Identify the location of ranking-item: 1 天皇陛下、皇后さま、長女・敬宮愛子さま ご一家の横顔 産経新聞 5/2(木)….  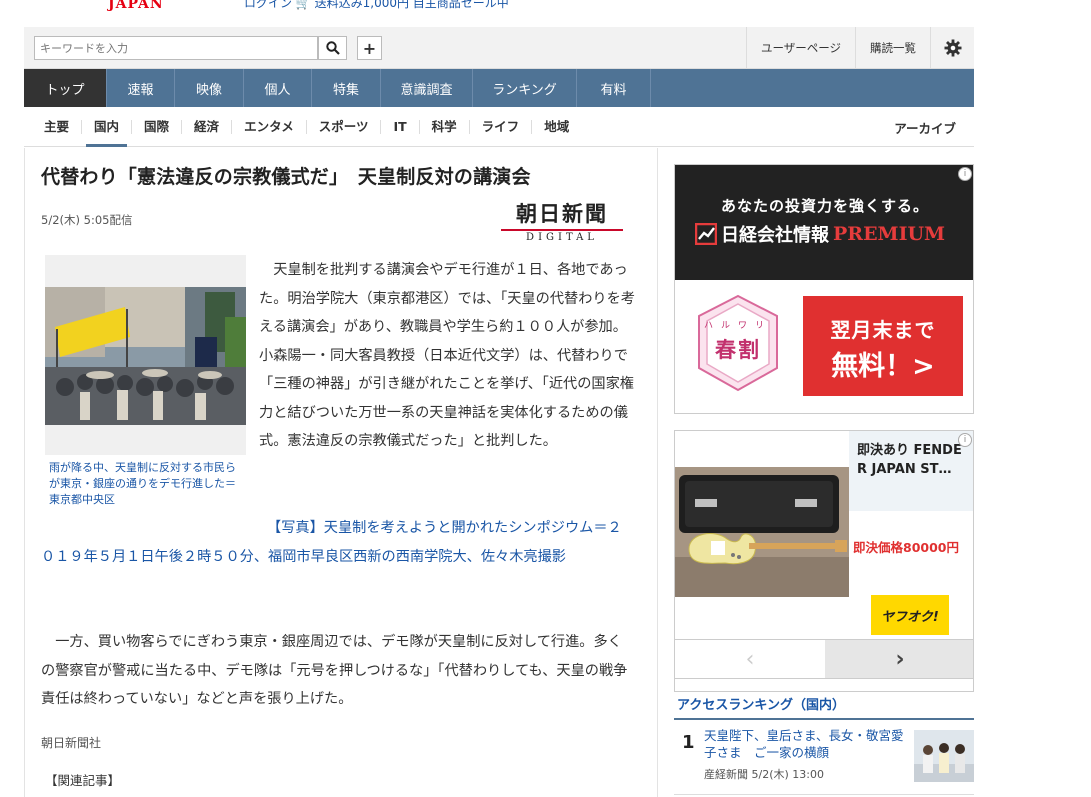
(824, 755).